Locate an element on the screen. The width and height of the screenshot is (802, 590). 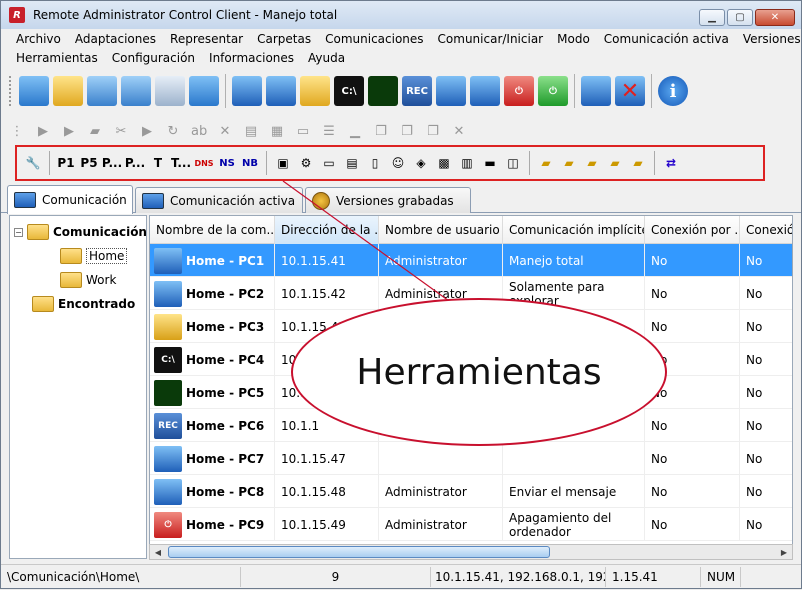
terminal-icon: ▩ is located at coordinates (444, 163).